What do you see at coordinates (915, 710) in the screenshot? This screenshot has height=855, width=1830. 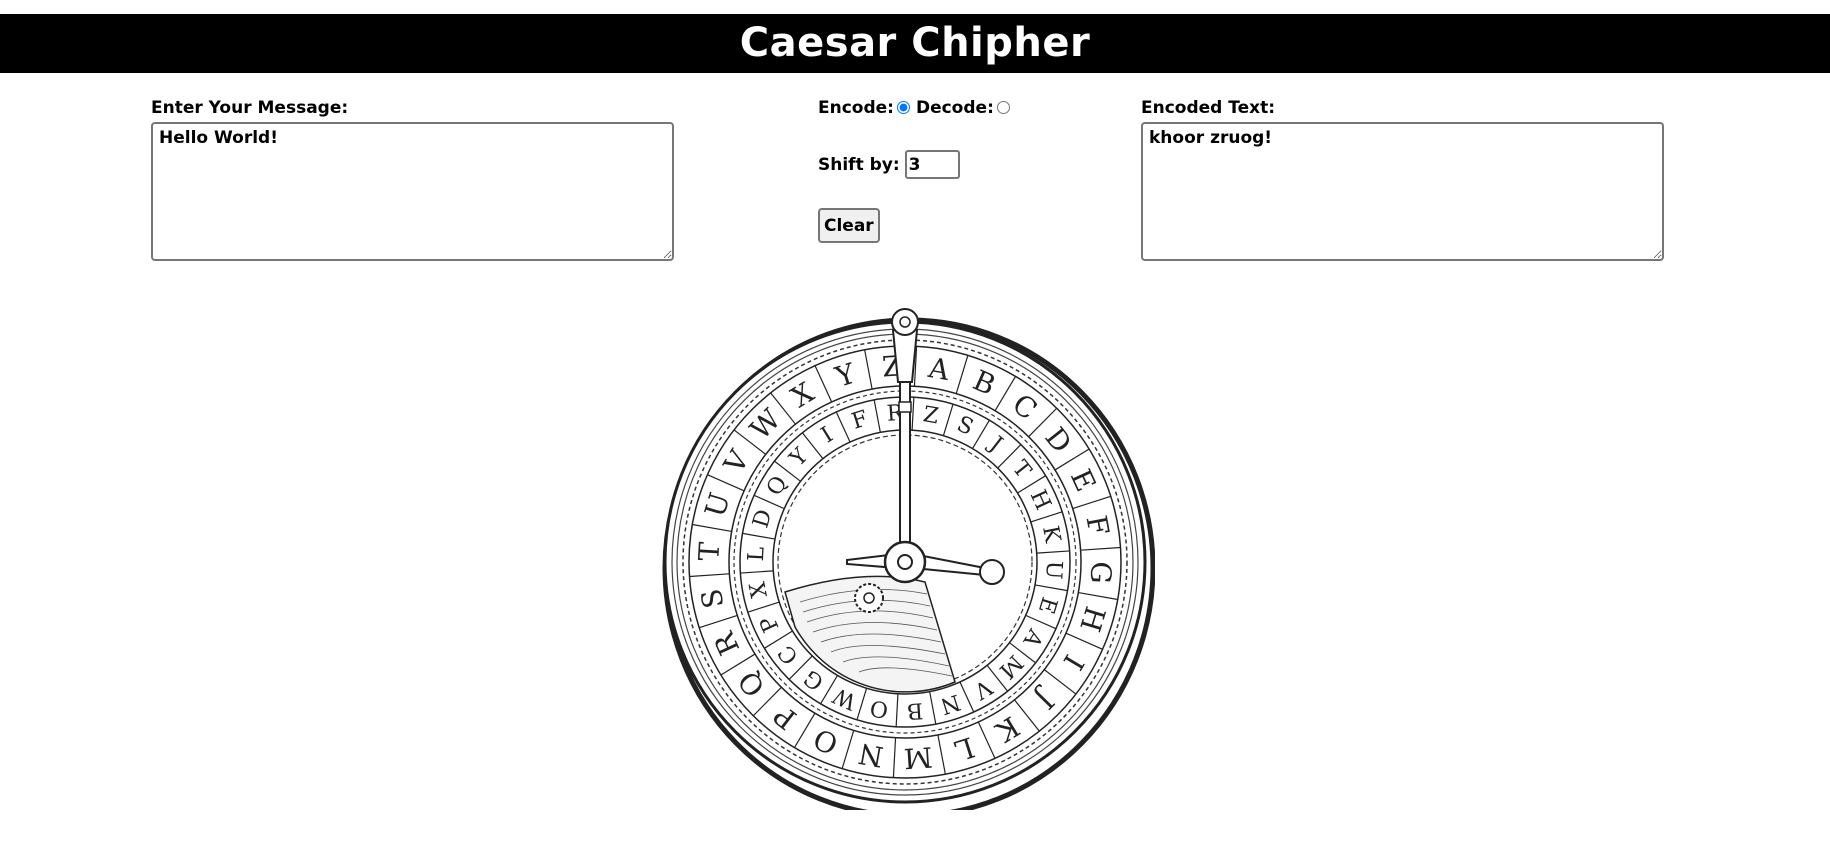 I see `inner-letter-b: B` at bounding box center [915, 710].